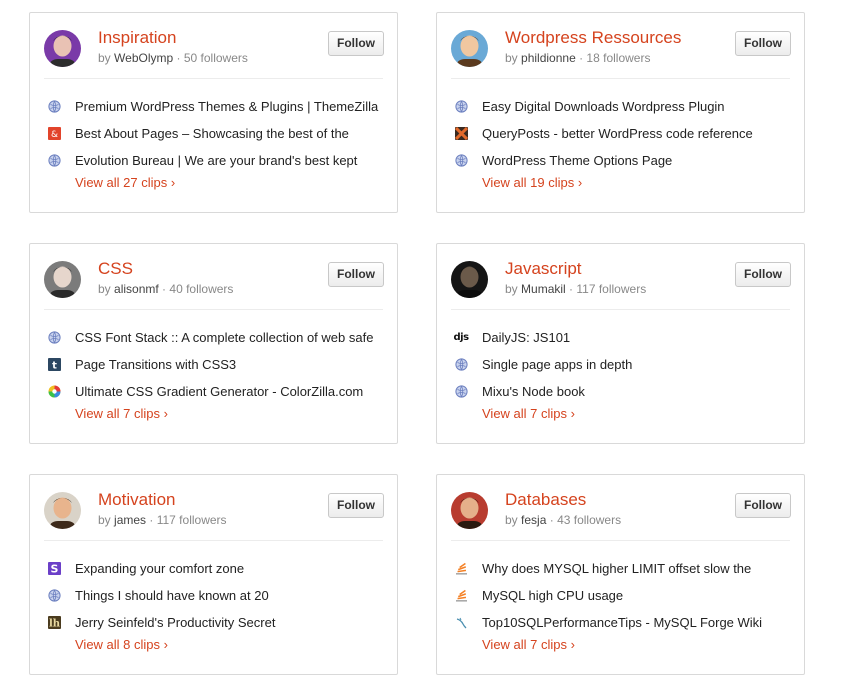 This screenshot has width=842, height=692. Describe the element at coordinates (201, 289) in the screenshot. I see `followers-count: 40 followers` at that location.